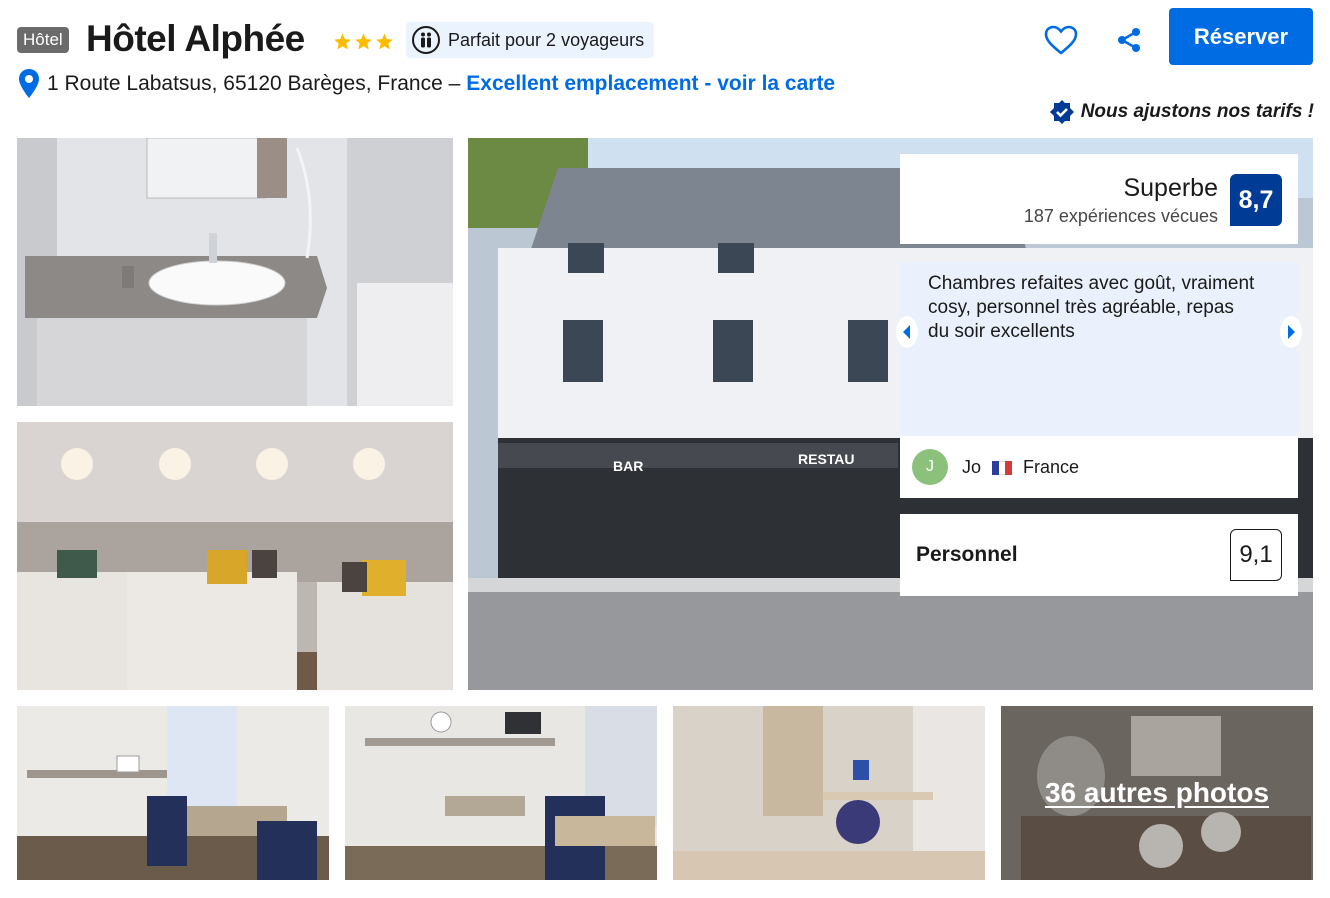 Image resolution: width=1330 pixels, height=898 pixels. I want to click on photo-bedroom, so click(235, 556).